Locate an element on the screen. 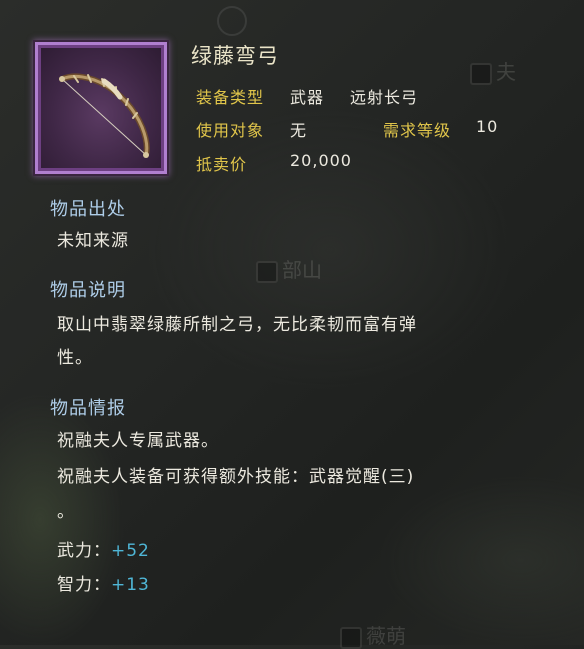 The height and width of the screenshot is (649, 584). user-value: 无 is located at coordinates (299, 130).